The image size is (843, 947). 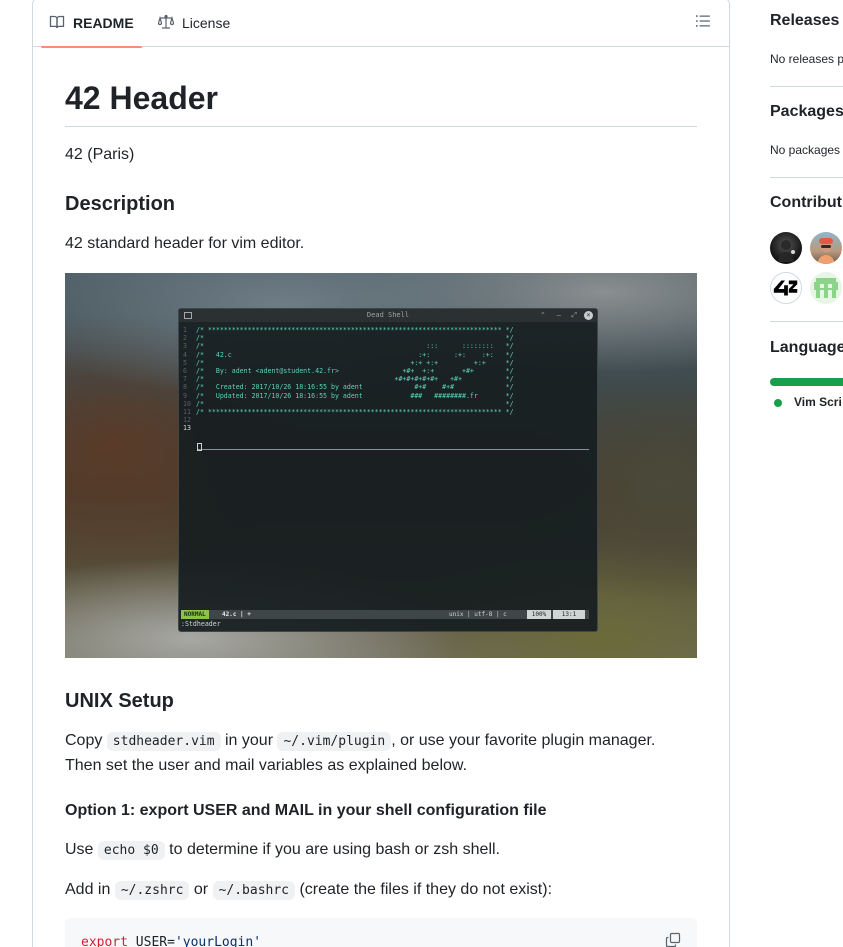 I want to click on text-span: or, so click(x=201, y=889).